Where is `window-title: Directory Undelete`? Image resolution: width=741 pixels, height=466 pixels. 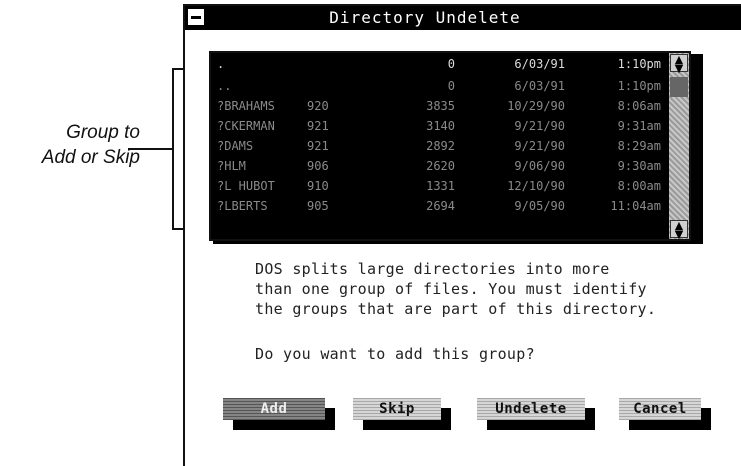 window-title: Directory Undelete is located at coordinates (425, 17).